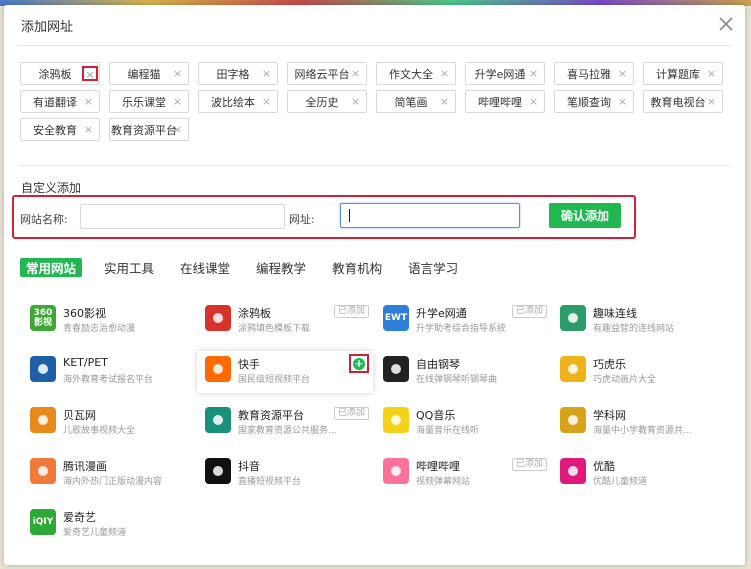 The width and height of the screenshot is (751, 569). What do you see at coordinates (640, 372) in the screenshot?
I see `site-card: 巧虎乐巧虎动画片大全` at bounding box center [640, 372].